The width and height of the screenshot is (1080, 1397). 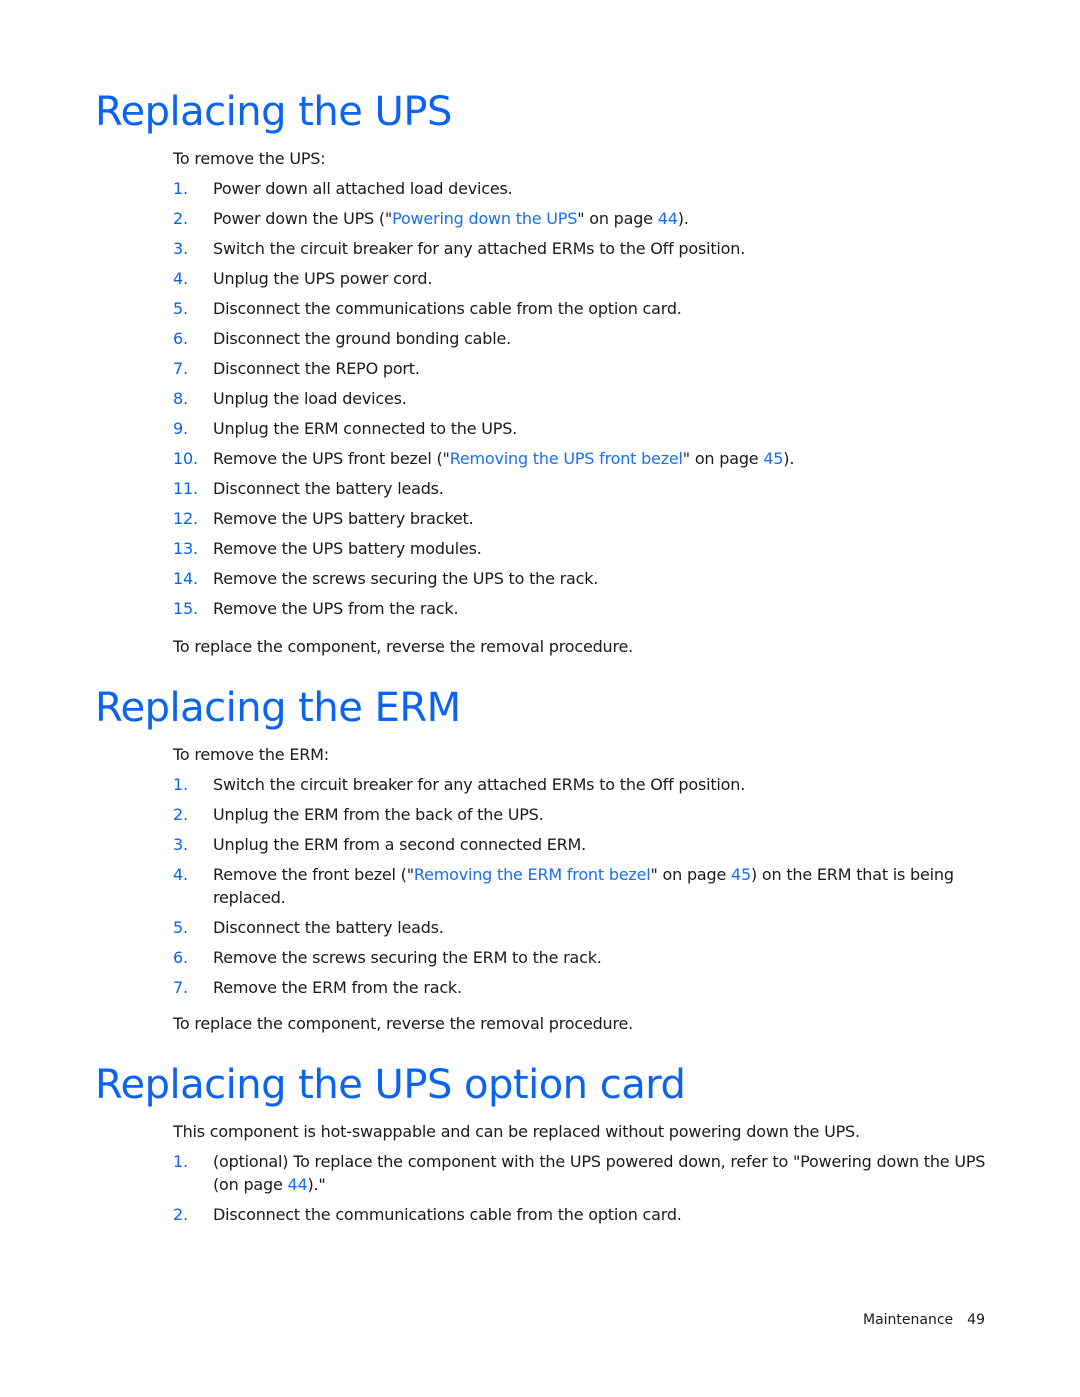 I want to click on step-item: 7. Remove the ERM from the rack., so click(x=583, y=987).